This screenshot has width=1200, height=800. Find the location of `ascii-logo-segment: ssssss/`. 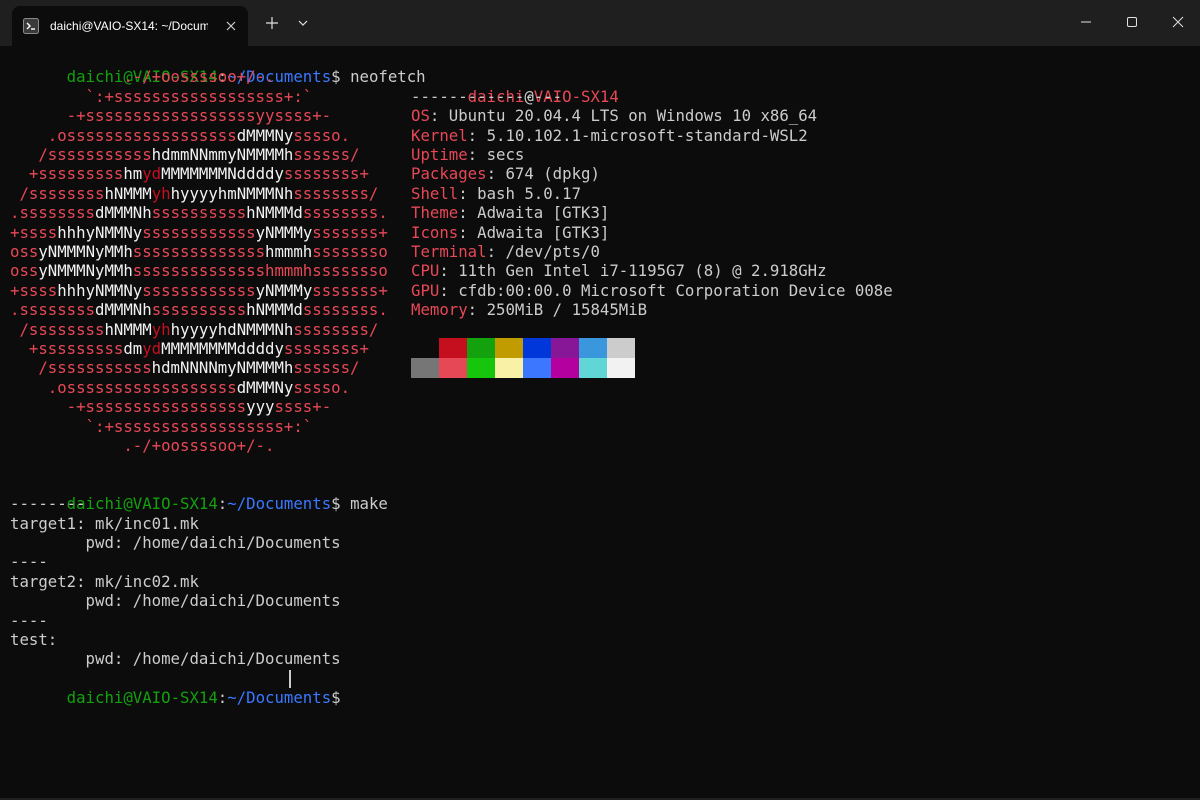

ascii-logo-segment: ssssss/ is located at coordinates (355, 368).